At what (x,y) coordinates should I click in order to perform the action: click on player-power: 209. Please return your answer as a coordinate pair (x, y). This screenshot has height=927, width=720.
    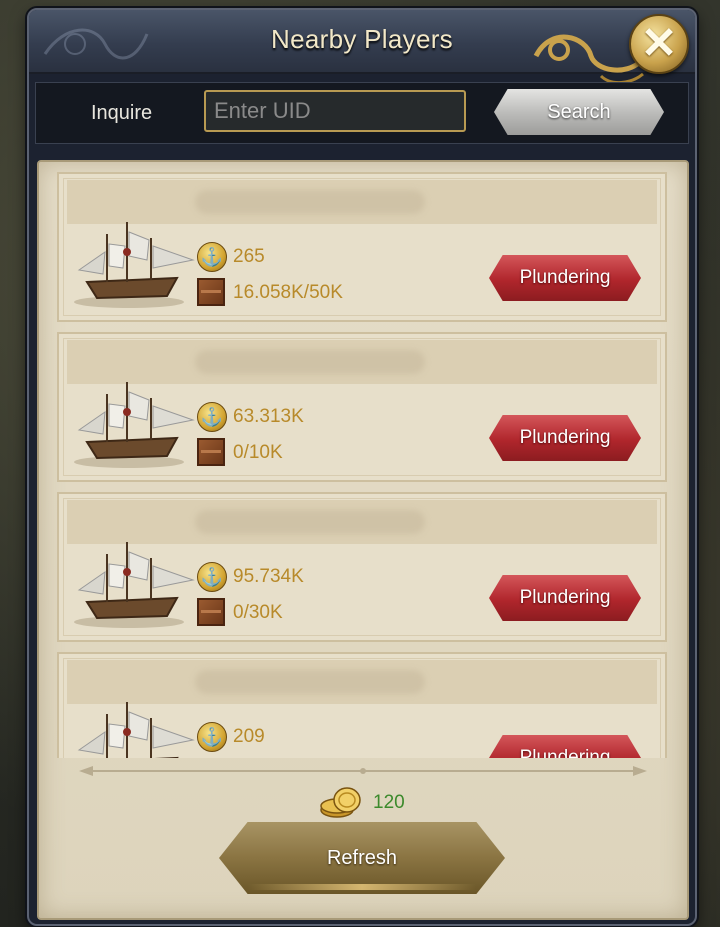
    Looking at the image, I should click on (249, 736).